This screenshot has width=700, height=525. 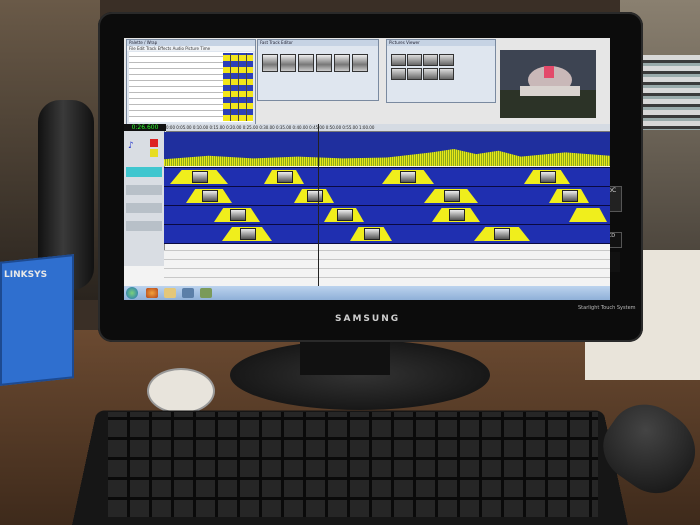 What do you see at coordinates (238, 87) in the screenshot?
I see `color-grid` at bounding box center [238, 87].